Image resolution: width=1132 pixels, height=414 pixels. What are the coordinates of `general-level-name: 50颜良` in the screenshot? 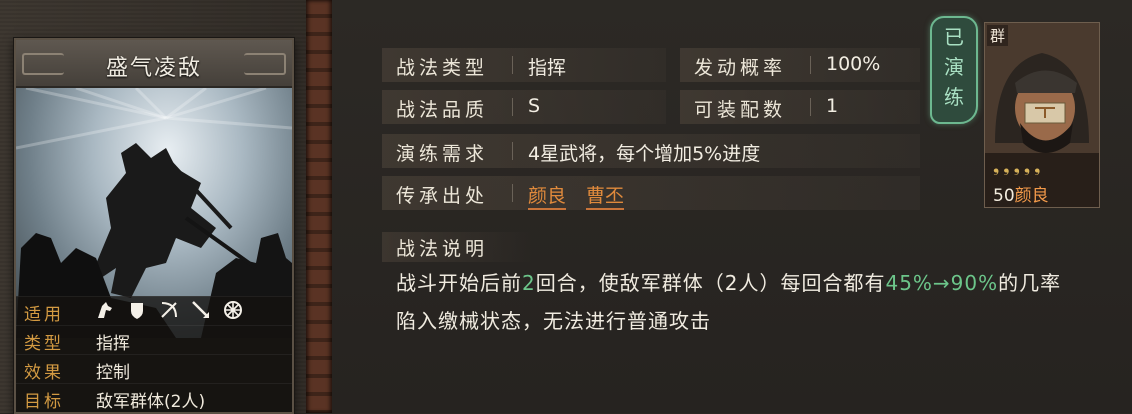 It's located at (1021, 193).